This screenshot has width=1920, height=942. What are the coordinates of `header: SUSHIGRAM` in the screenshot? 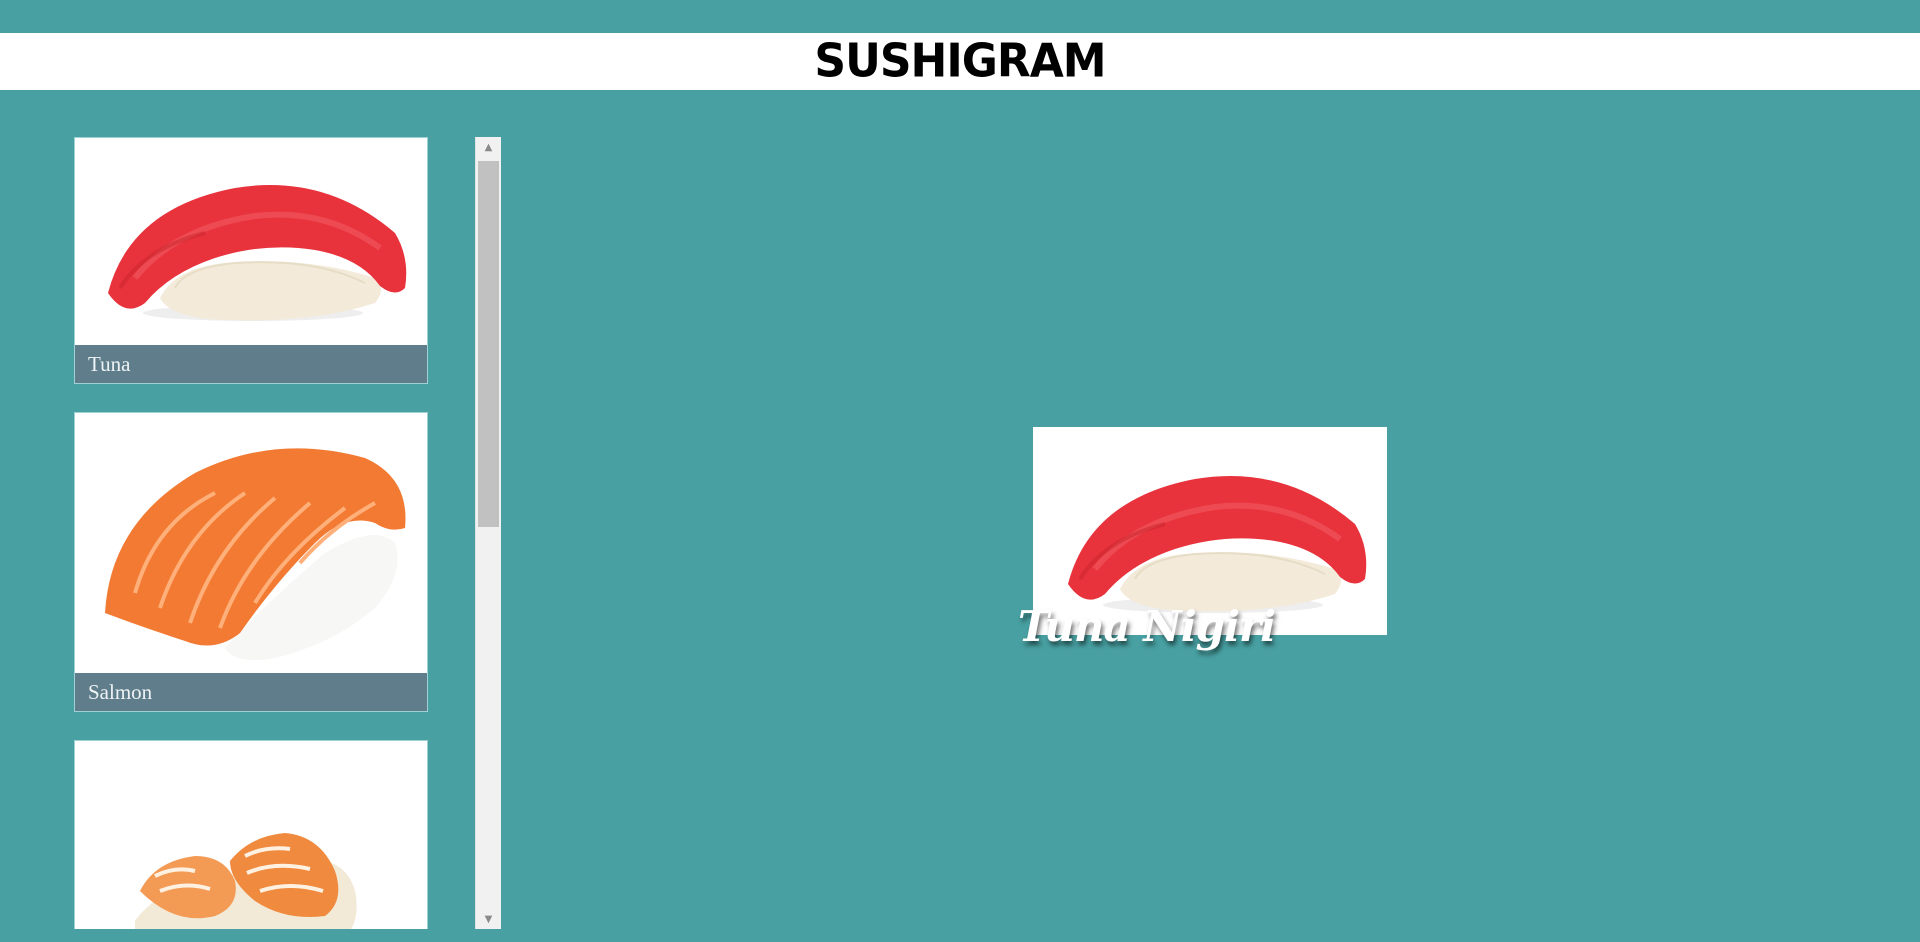 It's located at (960, 61).